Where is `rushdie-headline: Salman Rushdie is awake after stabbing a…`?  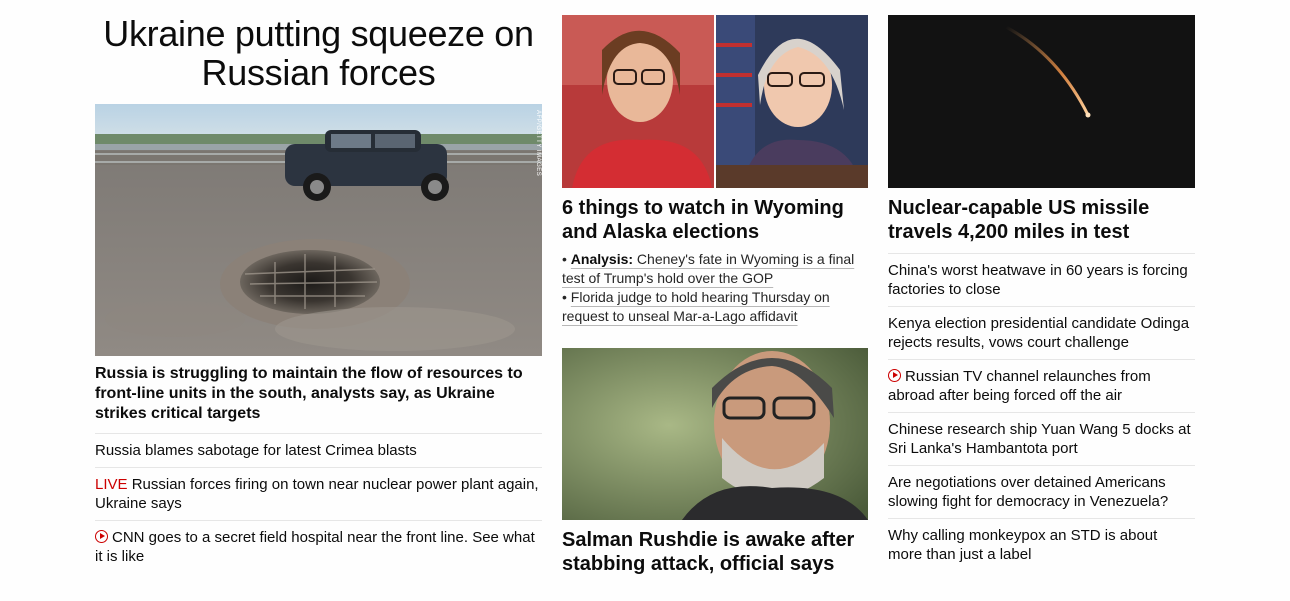 rushdie-headline: Salman Rushdie is awake after stabbing a… is located at coordinates (715, 552).